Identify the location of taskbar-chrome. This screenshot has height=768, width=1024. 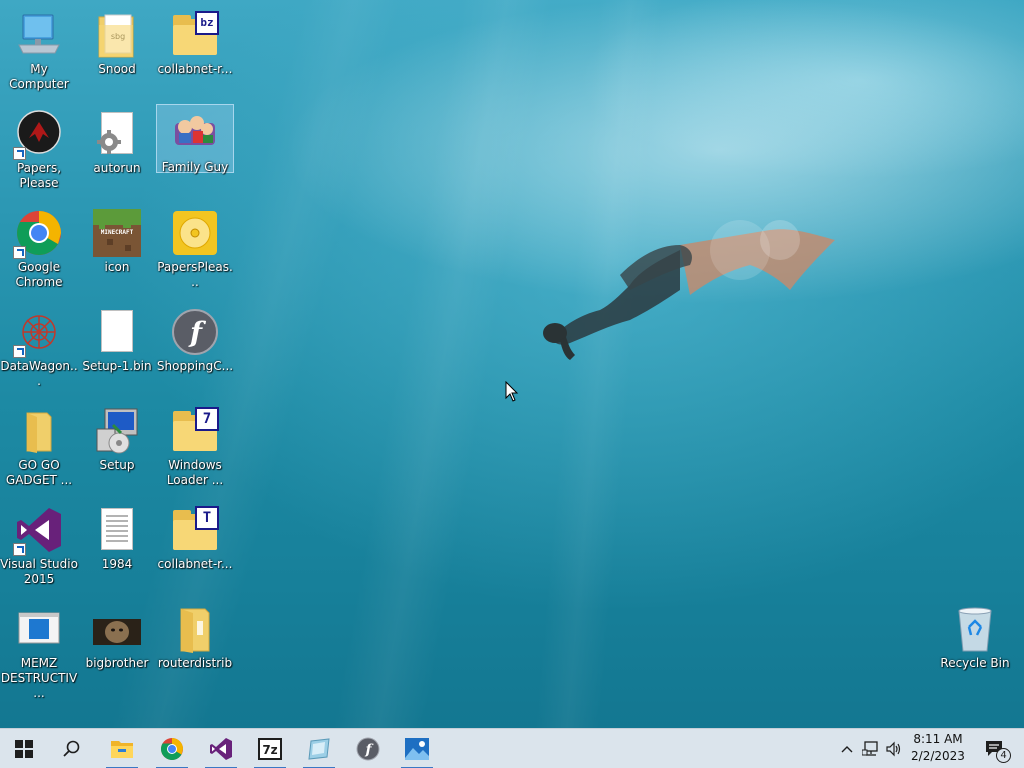
(172, 748).